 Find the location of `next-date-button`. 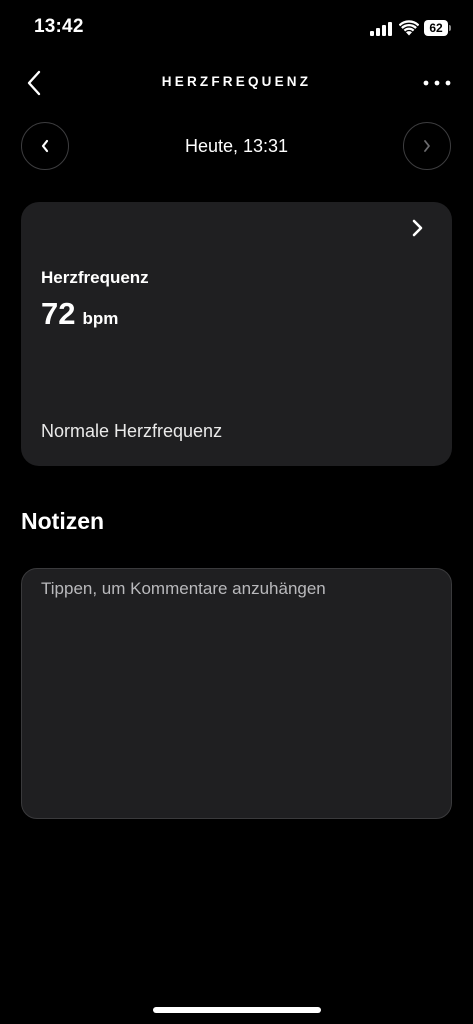

next-date-button is located at coordinates (427, 146).